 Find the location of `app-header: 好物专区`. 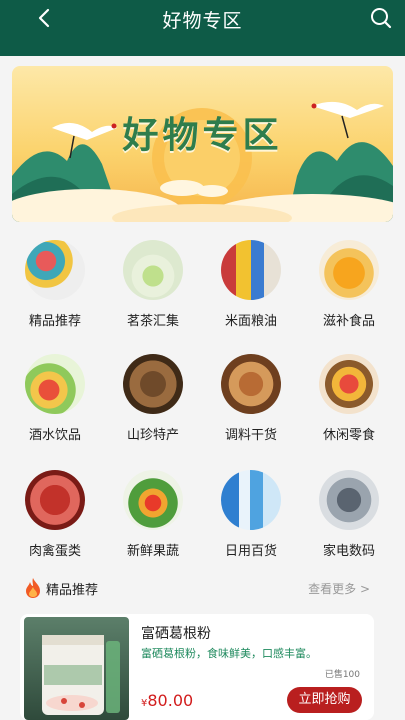

app-header: 好物专区 is located at coordinates (202, 28).